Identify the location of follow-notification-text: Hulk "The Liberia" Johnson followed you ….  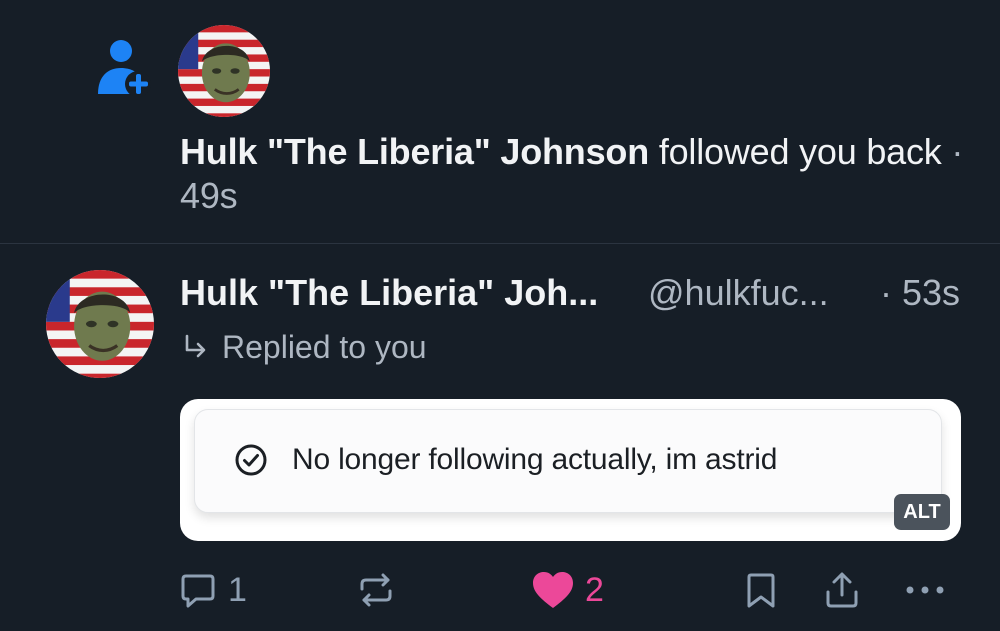
(575, 174).